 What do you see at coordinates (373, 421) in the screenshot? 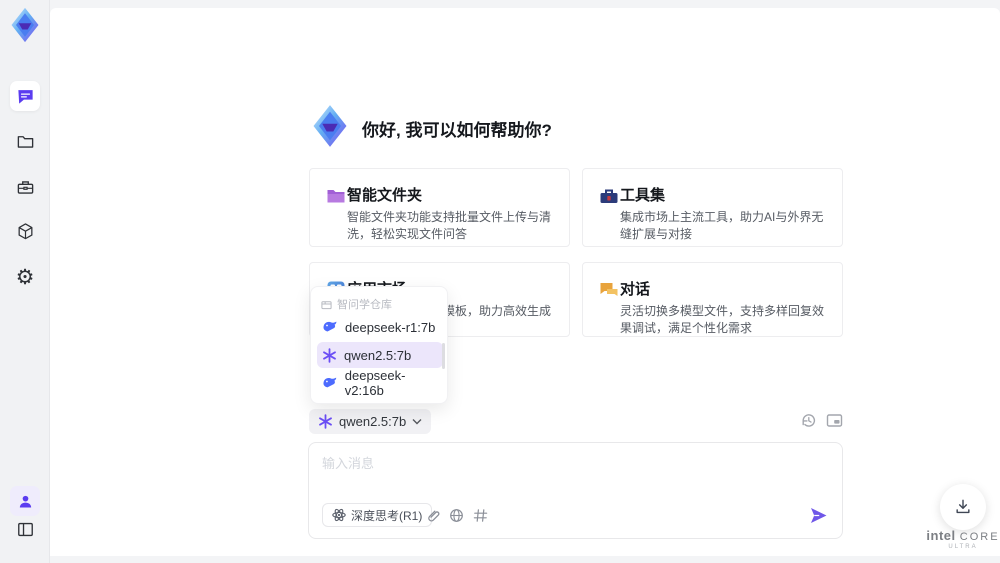
I see `model-selector-label: qwen2.5:7b` at bounding box center [373, 421].